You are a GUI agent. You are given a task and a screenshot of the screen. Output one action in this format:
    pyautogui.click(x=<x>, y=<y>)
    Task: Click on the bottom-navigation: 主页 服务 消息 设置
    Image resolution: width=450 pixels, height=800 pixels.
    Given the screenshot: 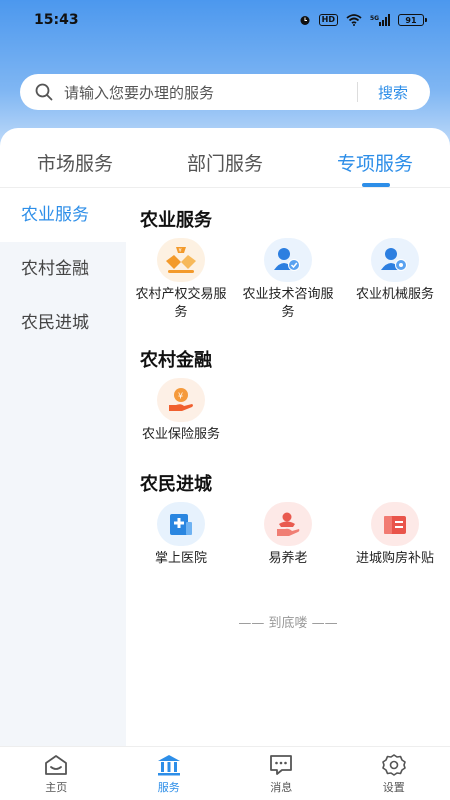 What is the action you would take?
    pyautogui.click(x=225, y=773)
    